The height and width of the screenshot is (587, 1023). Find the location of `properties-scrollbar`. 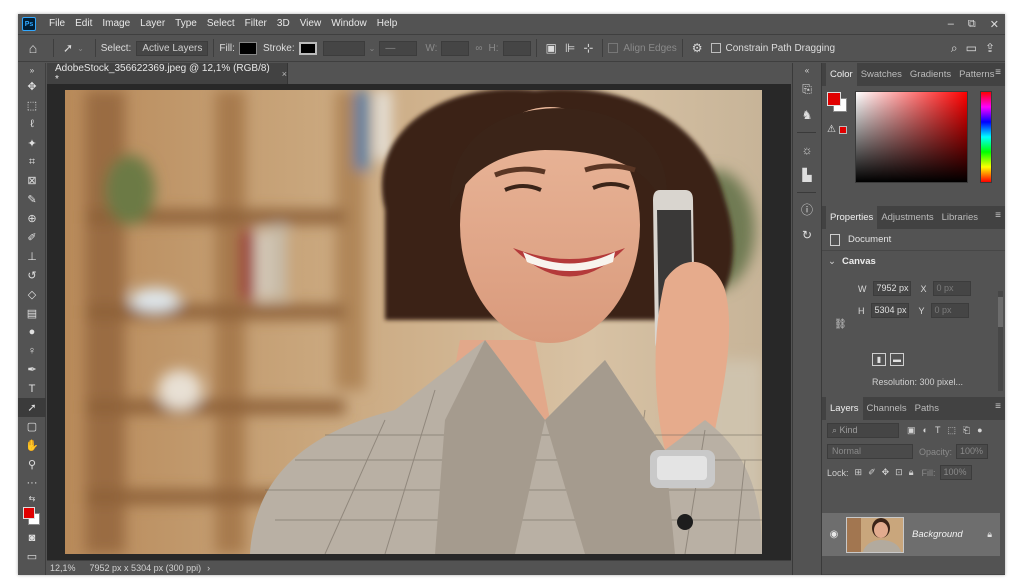

properties-scrollbar is located at coordinates (1000, 341).